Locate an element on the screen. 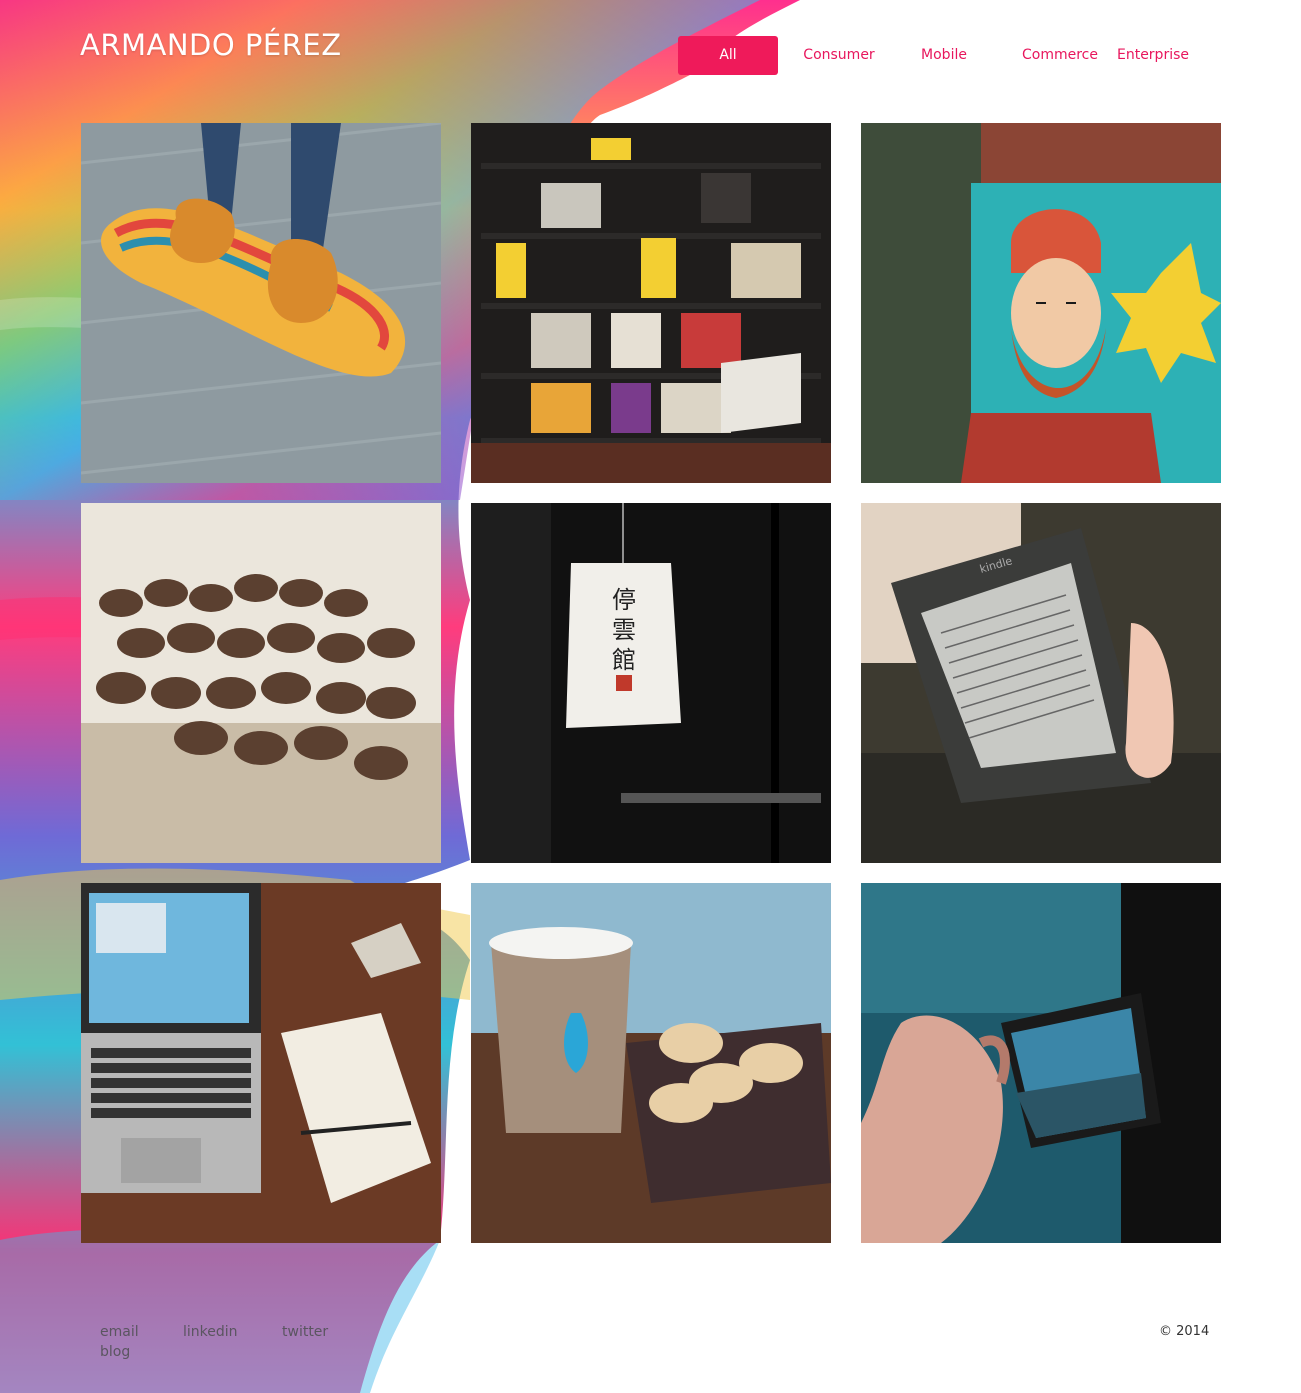  coffee-cup-photo is located at coordinates (651, 1063).